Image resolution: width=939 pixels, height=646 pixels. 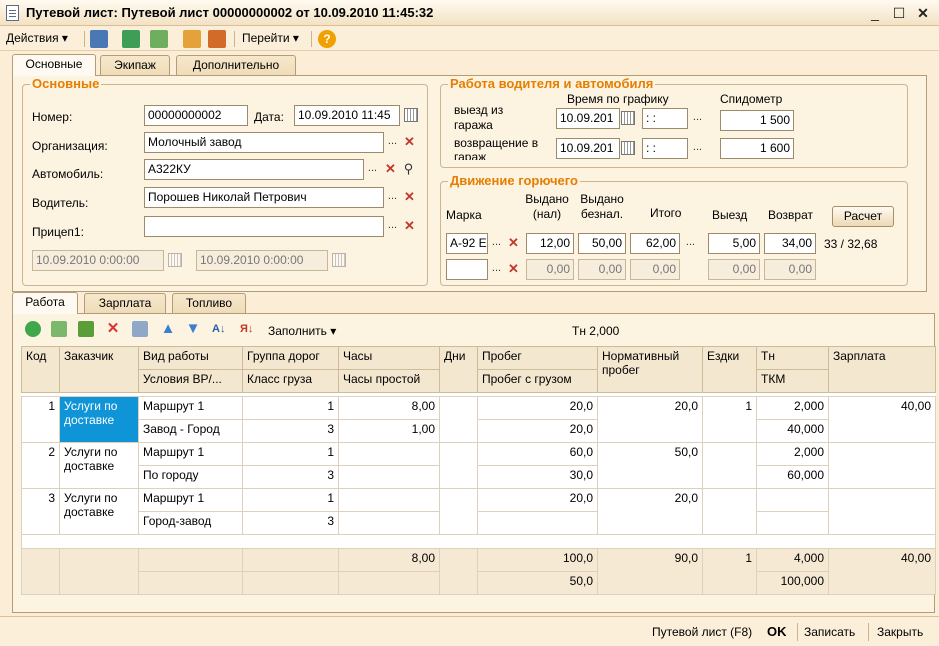 I want to click on trailer-field, so click(x=264, y=226).